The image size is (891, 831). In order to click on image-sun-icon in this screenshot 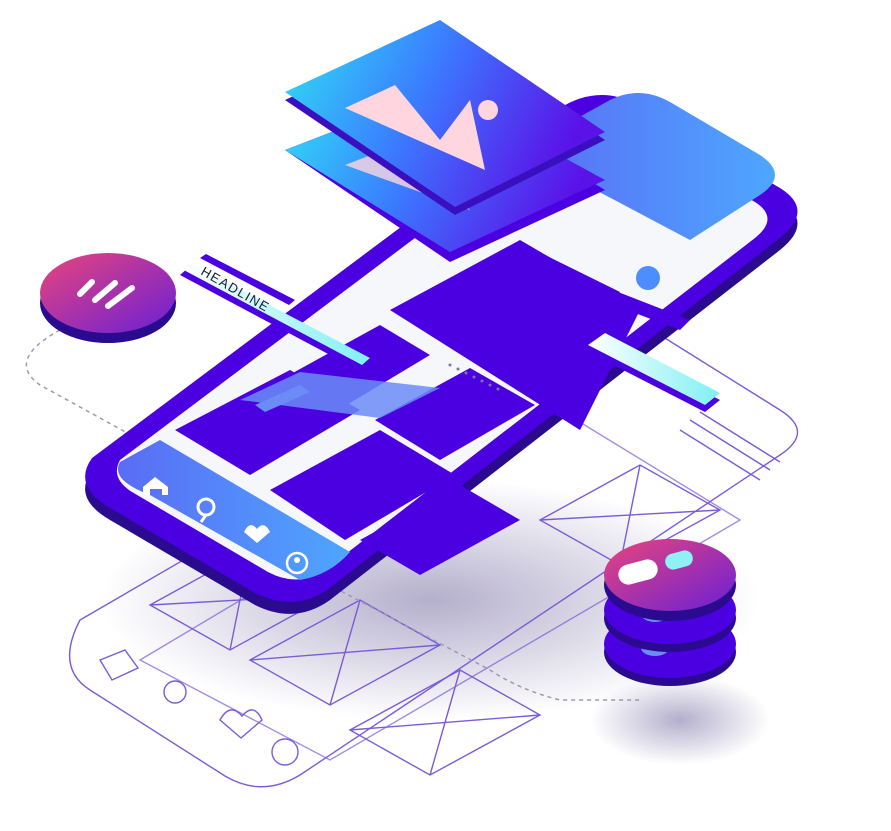, I will do `click(488, 110)`.